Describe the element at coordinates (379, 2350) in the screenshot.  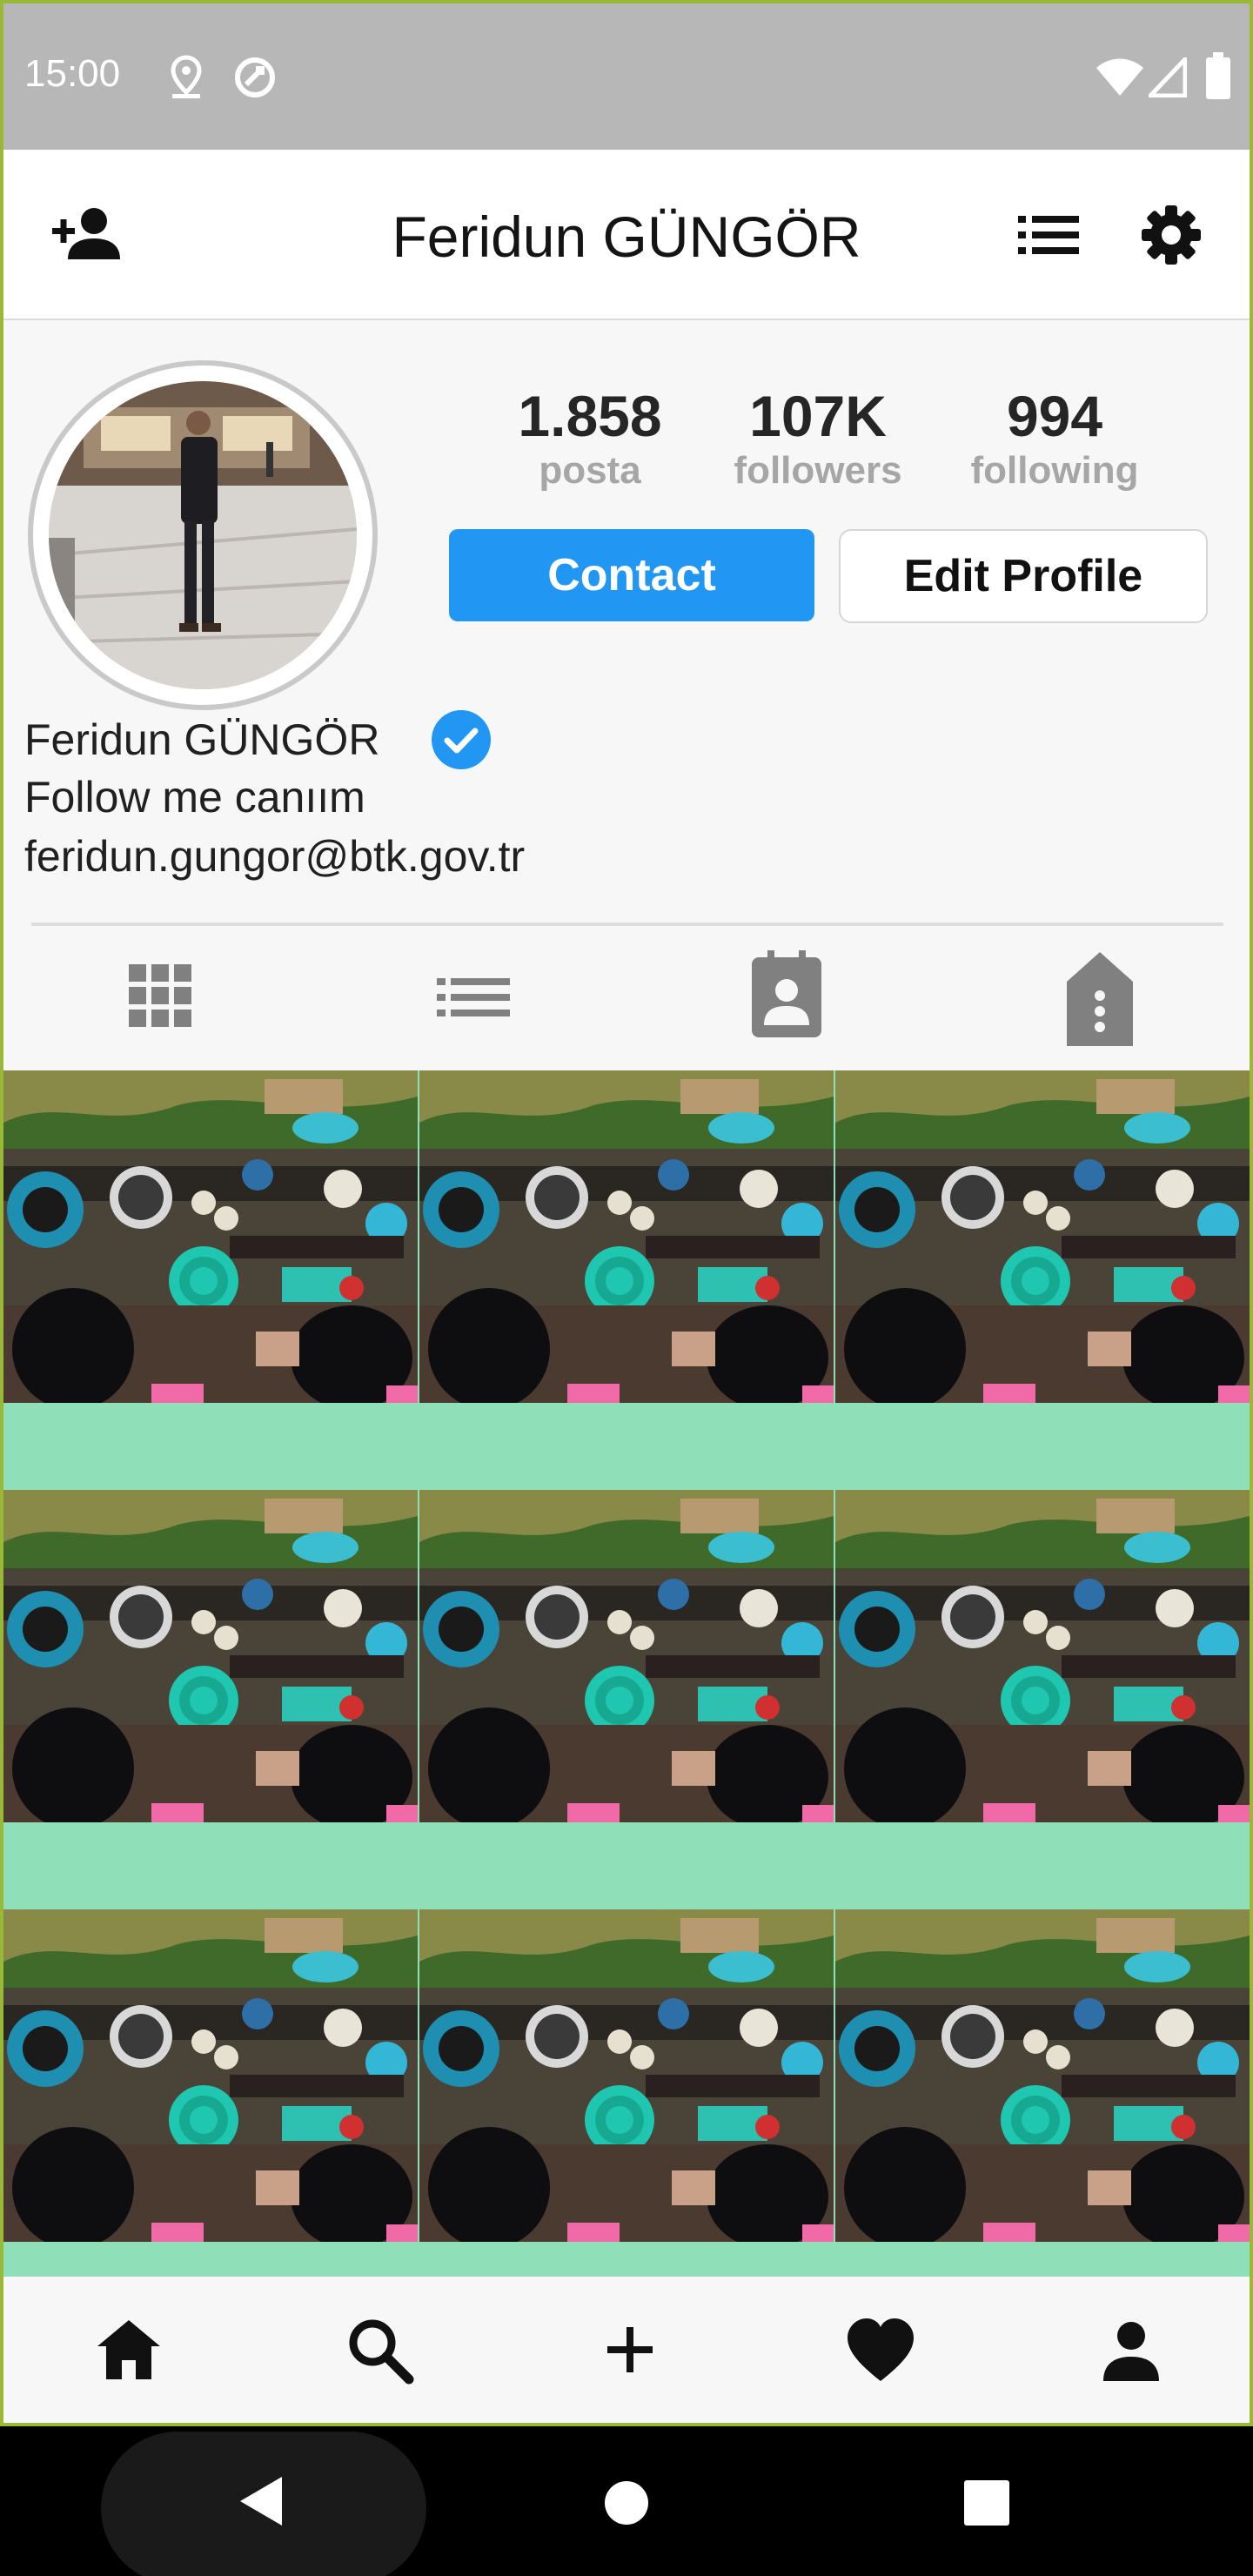
I see `search-icon` at that location.